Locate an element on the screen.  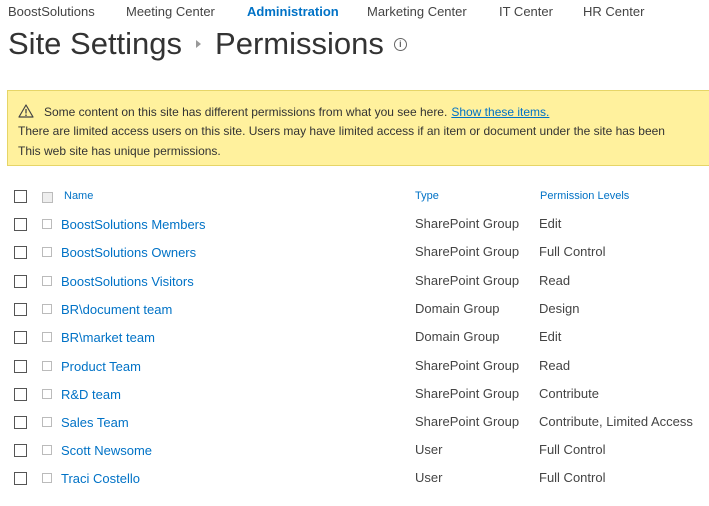
nav-item-hr-center: HR Center is located at coordinates (613, 11).